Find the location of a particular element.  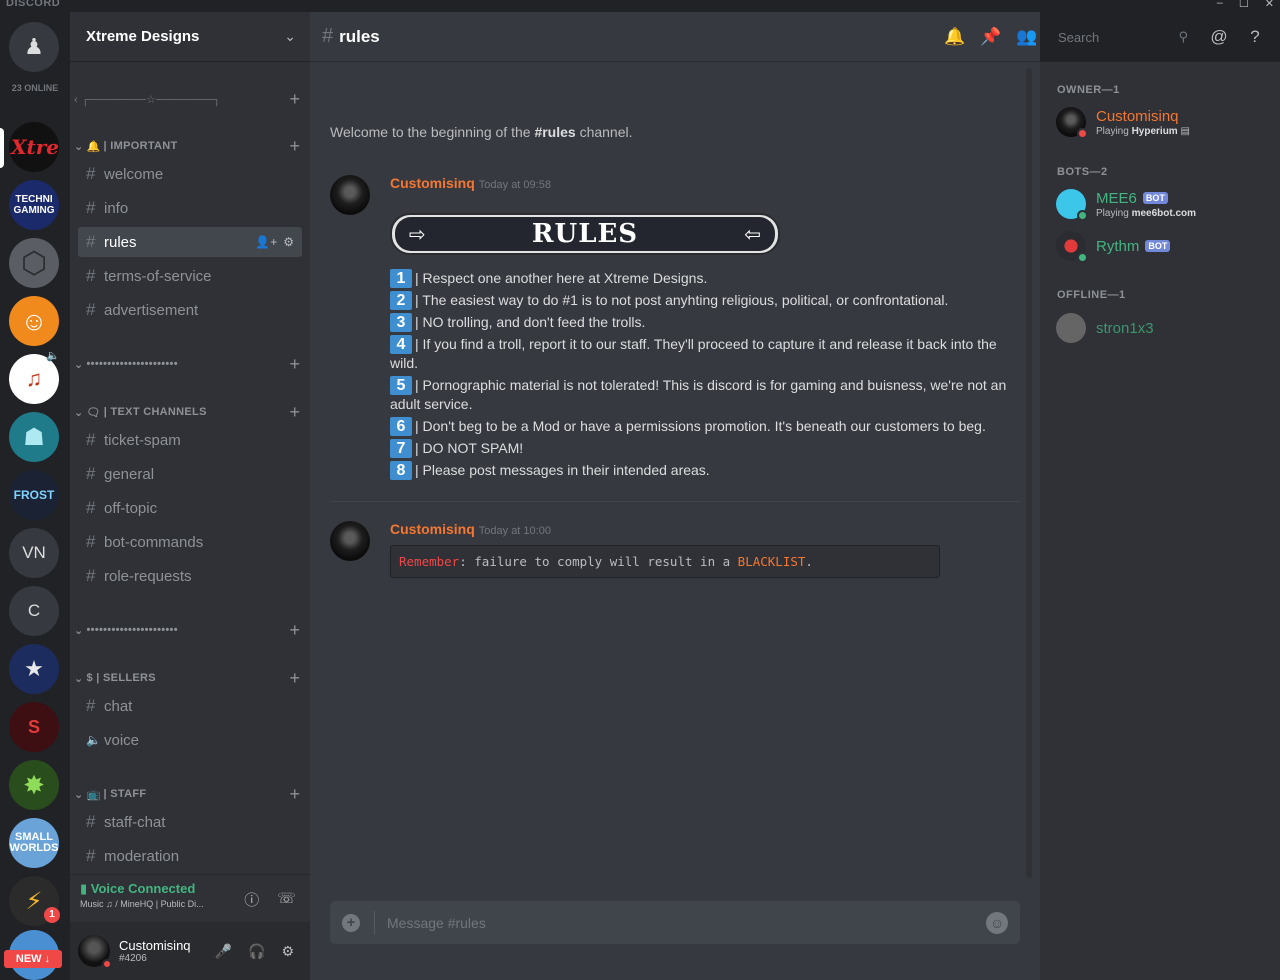

channel-role-requests: # role-requests is located at coordinates (190, 576).